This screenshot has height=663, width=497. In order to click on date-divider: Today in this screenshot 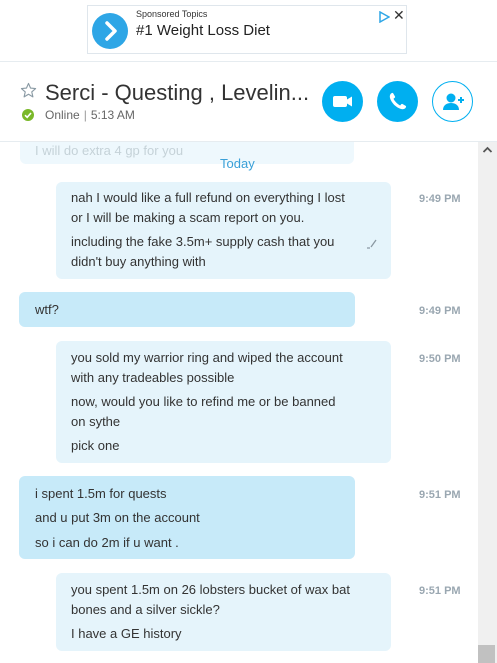, I will do `click(237, 163)`.